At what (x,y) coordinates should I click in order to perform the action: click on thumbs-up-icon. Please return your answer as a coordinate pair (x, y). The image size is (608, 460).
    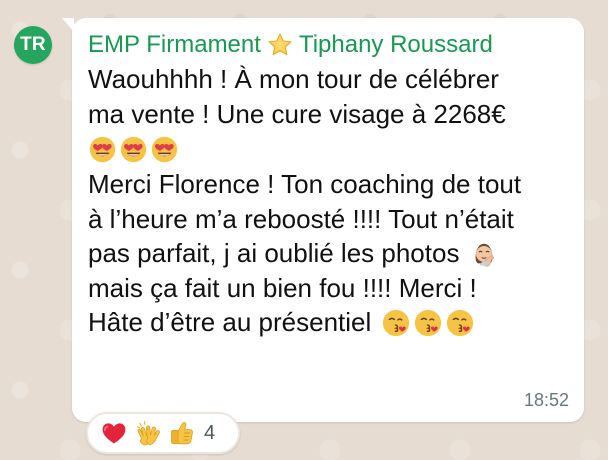
    Looking at the image, I should click on (182, 433).